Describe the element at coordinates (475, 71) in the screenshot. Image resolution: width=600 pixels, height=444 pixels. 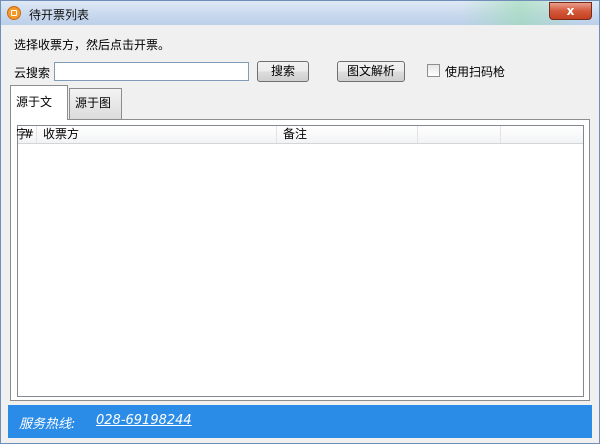
I see `scanner-checkbox-label: 使用扫码枪` at that location.